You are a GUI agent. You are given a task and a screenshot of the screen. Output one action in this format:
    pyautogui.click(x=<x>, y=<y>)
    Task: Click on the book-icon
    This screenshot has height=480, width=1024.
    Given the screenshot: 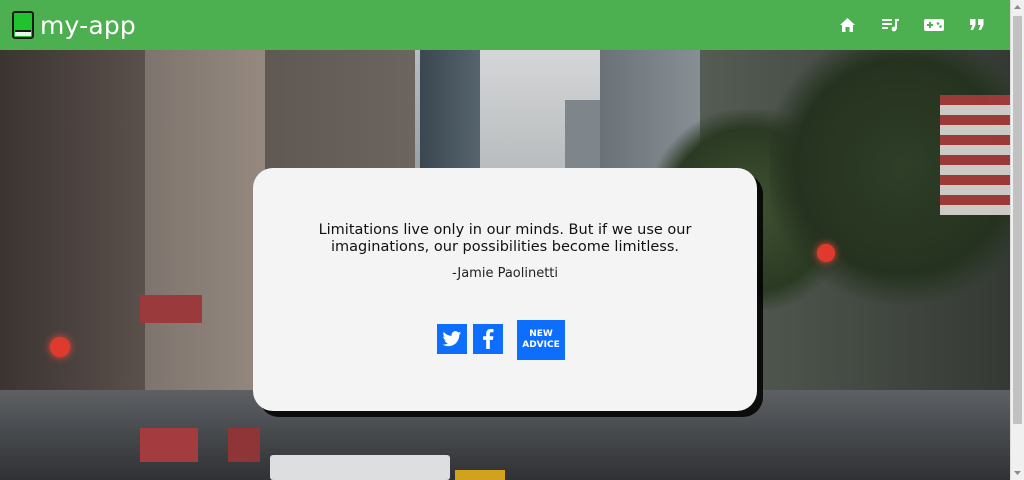 What is the action you would take?
    pyautogui.click(x=23, y=25)
    